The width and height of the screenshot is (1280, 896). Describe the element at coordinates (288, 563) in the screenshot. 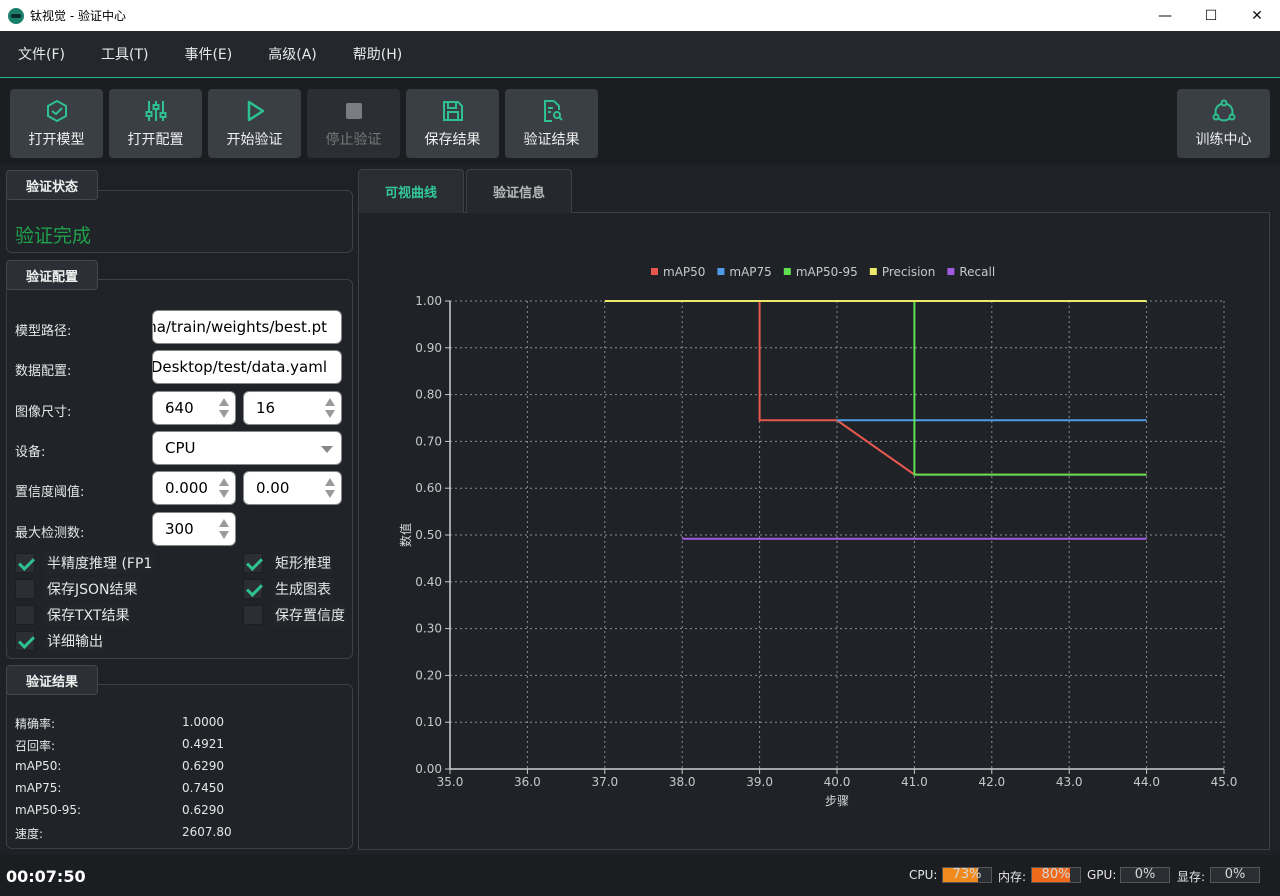

I see `rect-inference-checkbox: 矩形推理` at that location.